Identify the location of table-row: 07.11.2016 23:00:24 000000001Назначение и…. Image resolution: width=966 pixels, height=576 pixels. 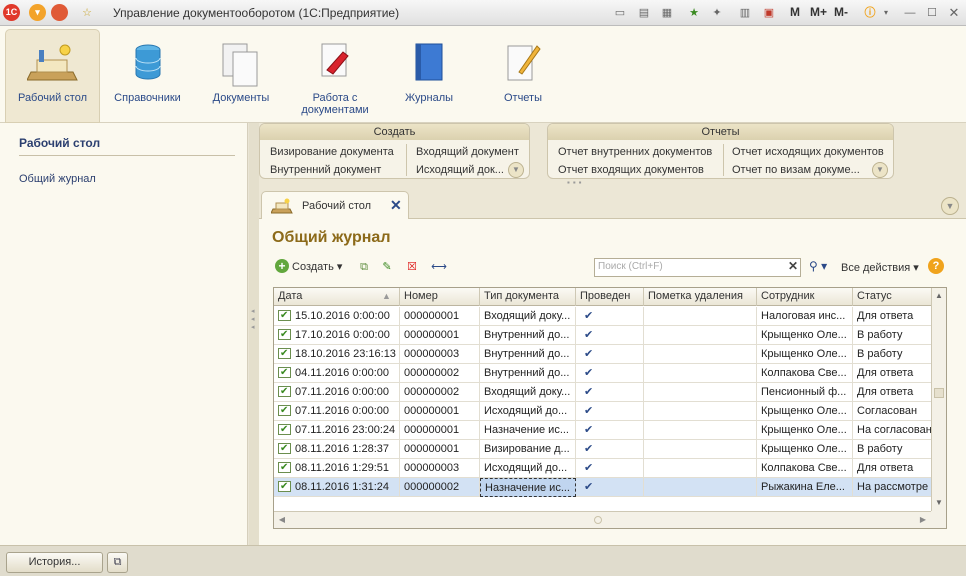
(603, 430).